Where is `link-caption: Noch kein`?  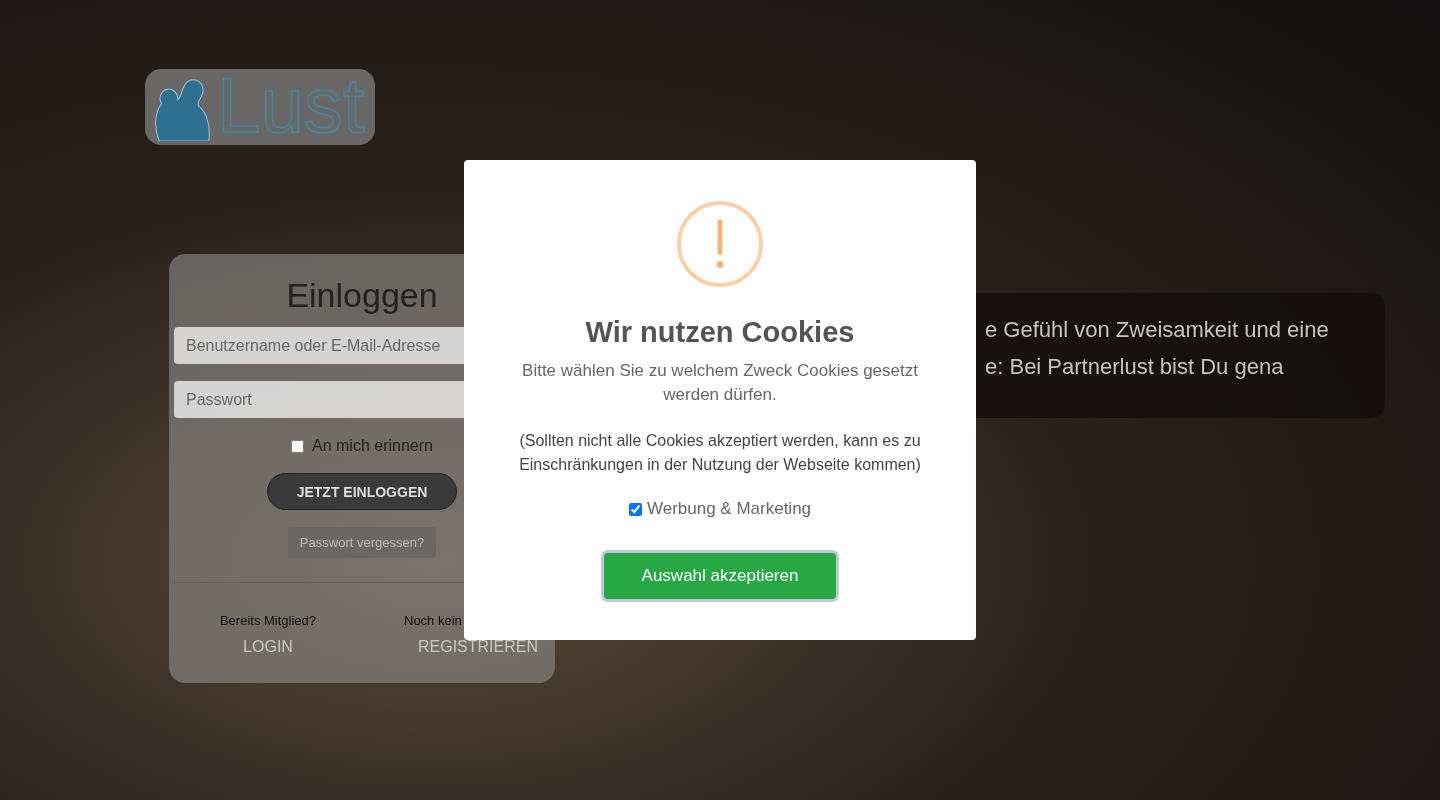
link-caption: Noch kein is located at coordinates (433, 620).